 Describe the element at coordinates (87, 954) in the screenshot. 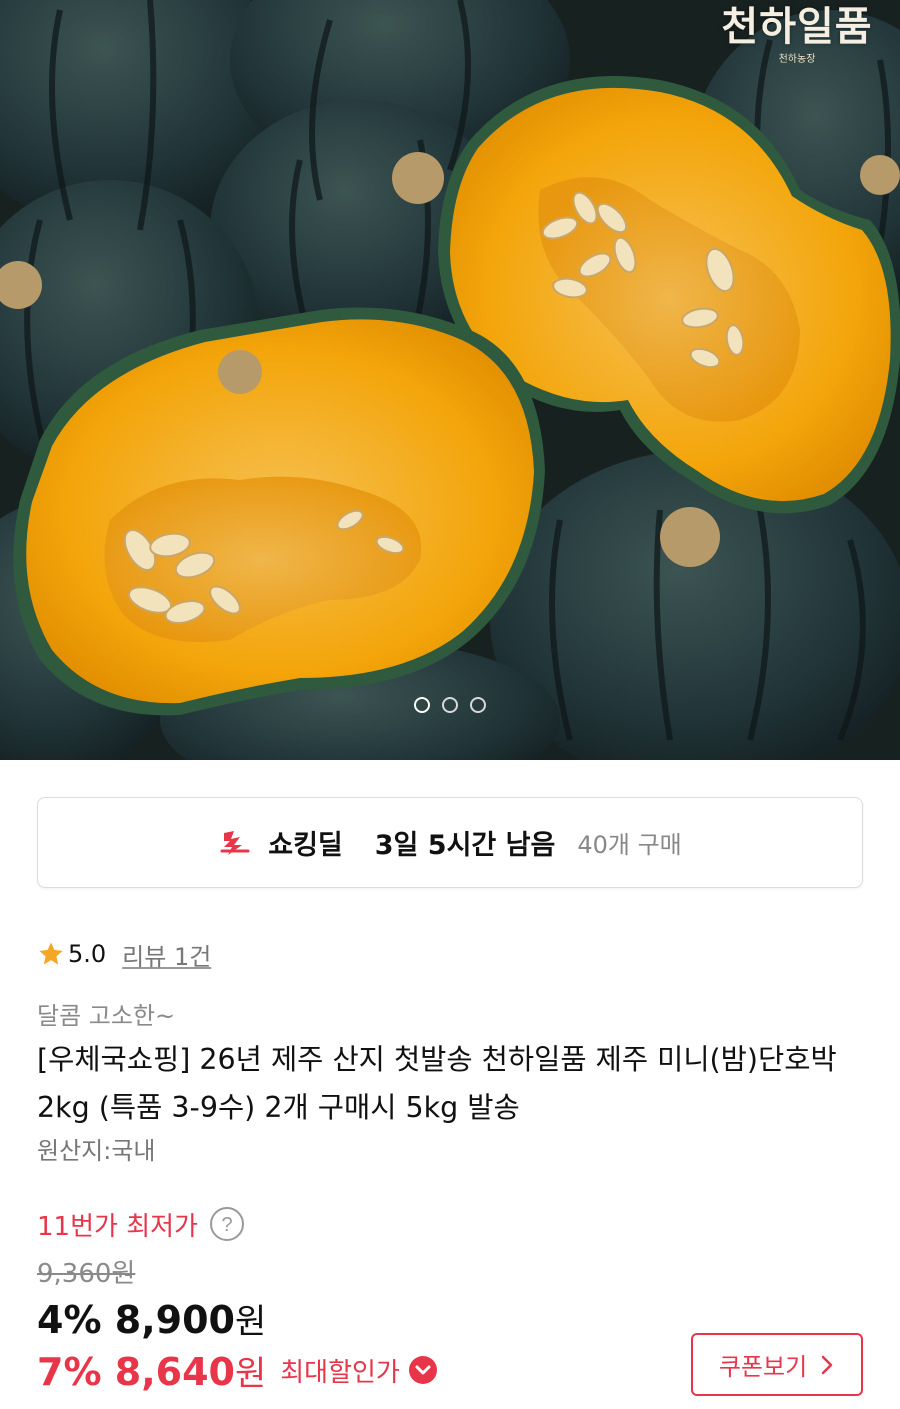

I see `rating-score: 5.0` at that location.